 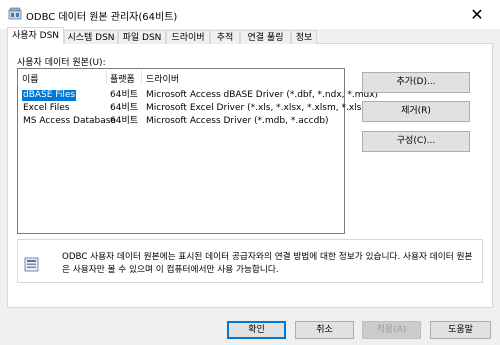 What do you see at coordinates (102, 17) in the screenshot?
I see `window-title: ODBC 데이터 원본 관리자(64비트)` at bounding box center [102, 17].